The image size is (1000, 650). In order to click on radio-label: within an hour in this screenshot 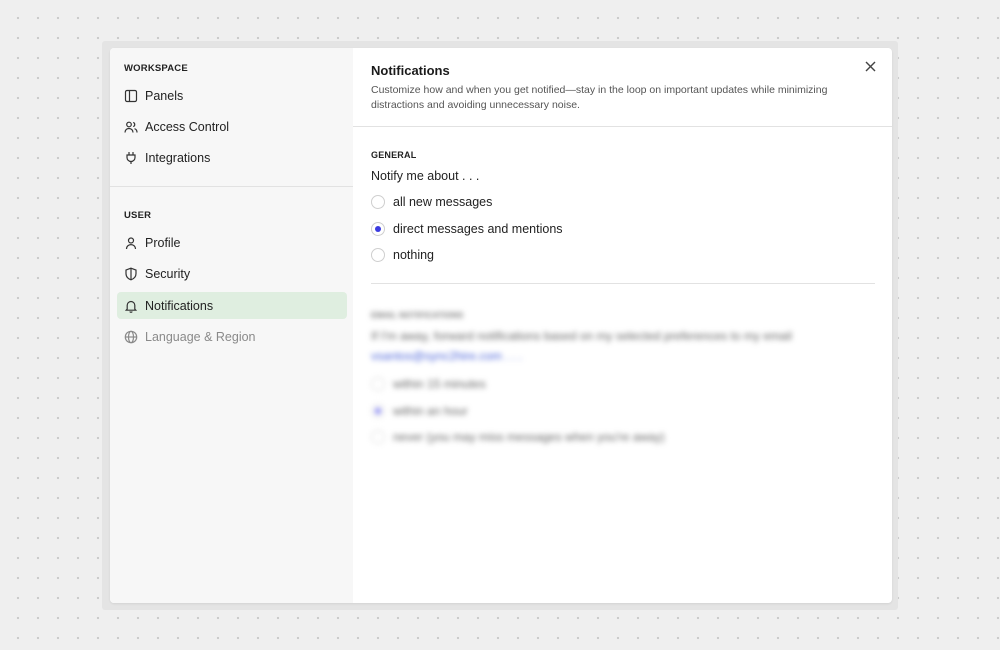, I will do `click(430, 411)`.